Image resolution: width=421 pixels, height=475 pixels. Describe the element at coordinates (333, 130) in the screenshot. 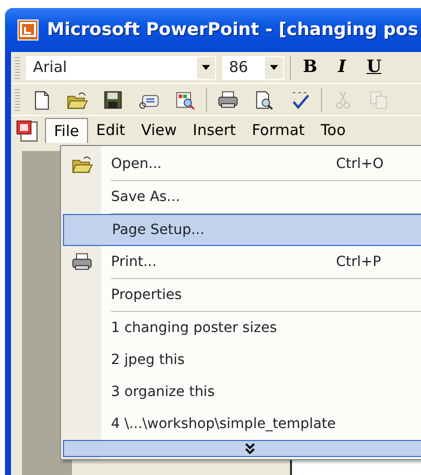

I see `menu-item: Too` at that location.